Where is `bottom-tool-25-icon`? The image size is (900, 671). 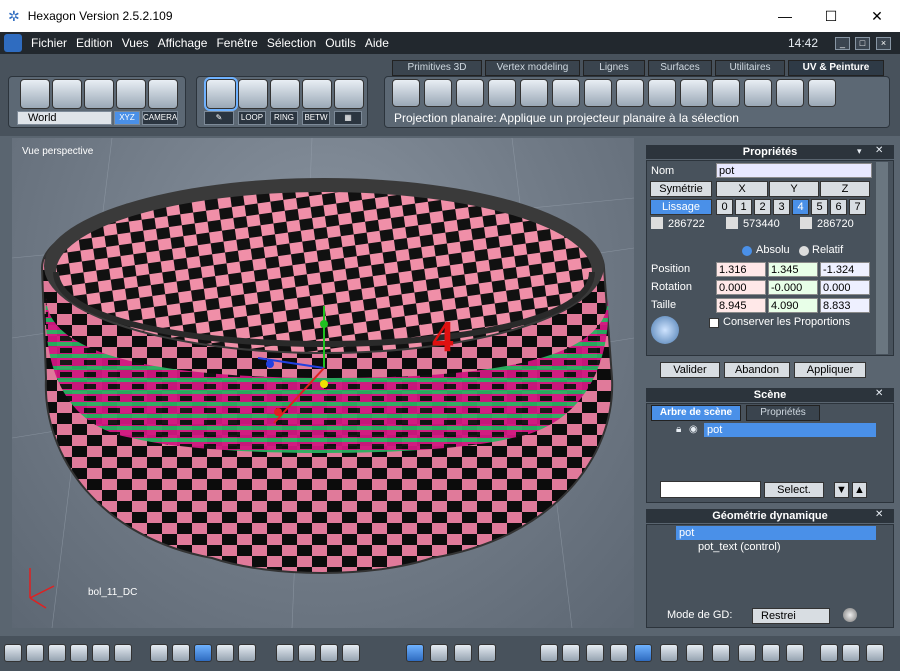
bottom-tool-25-icon is located at coordinates (669, 653).